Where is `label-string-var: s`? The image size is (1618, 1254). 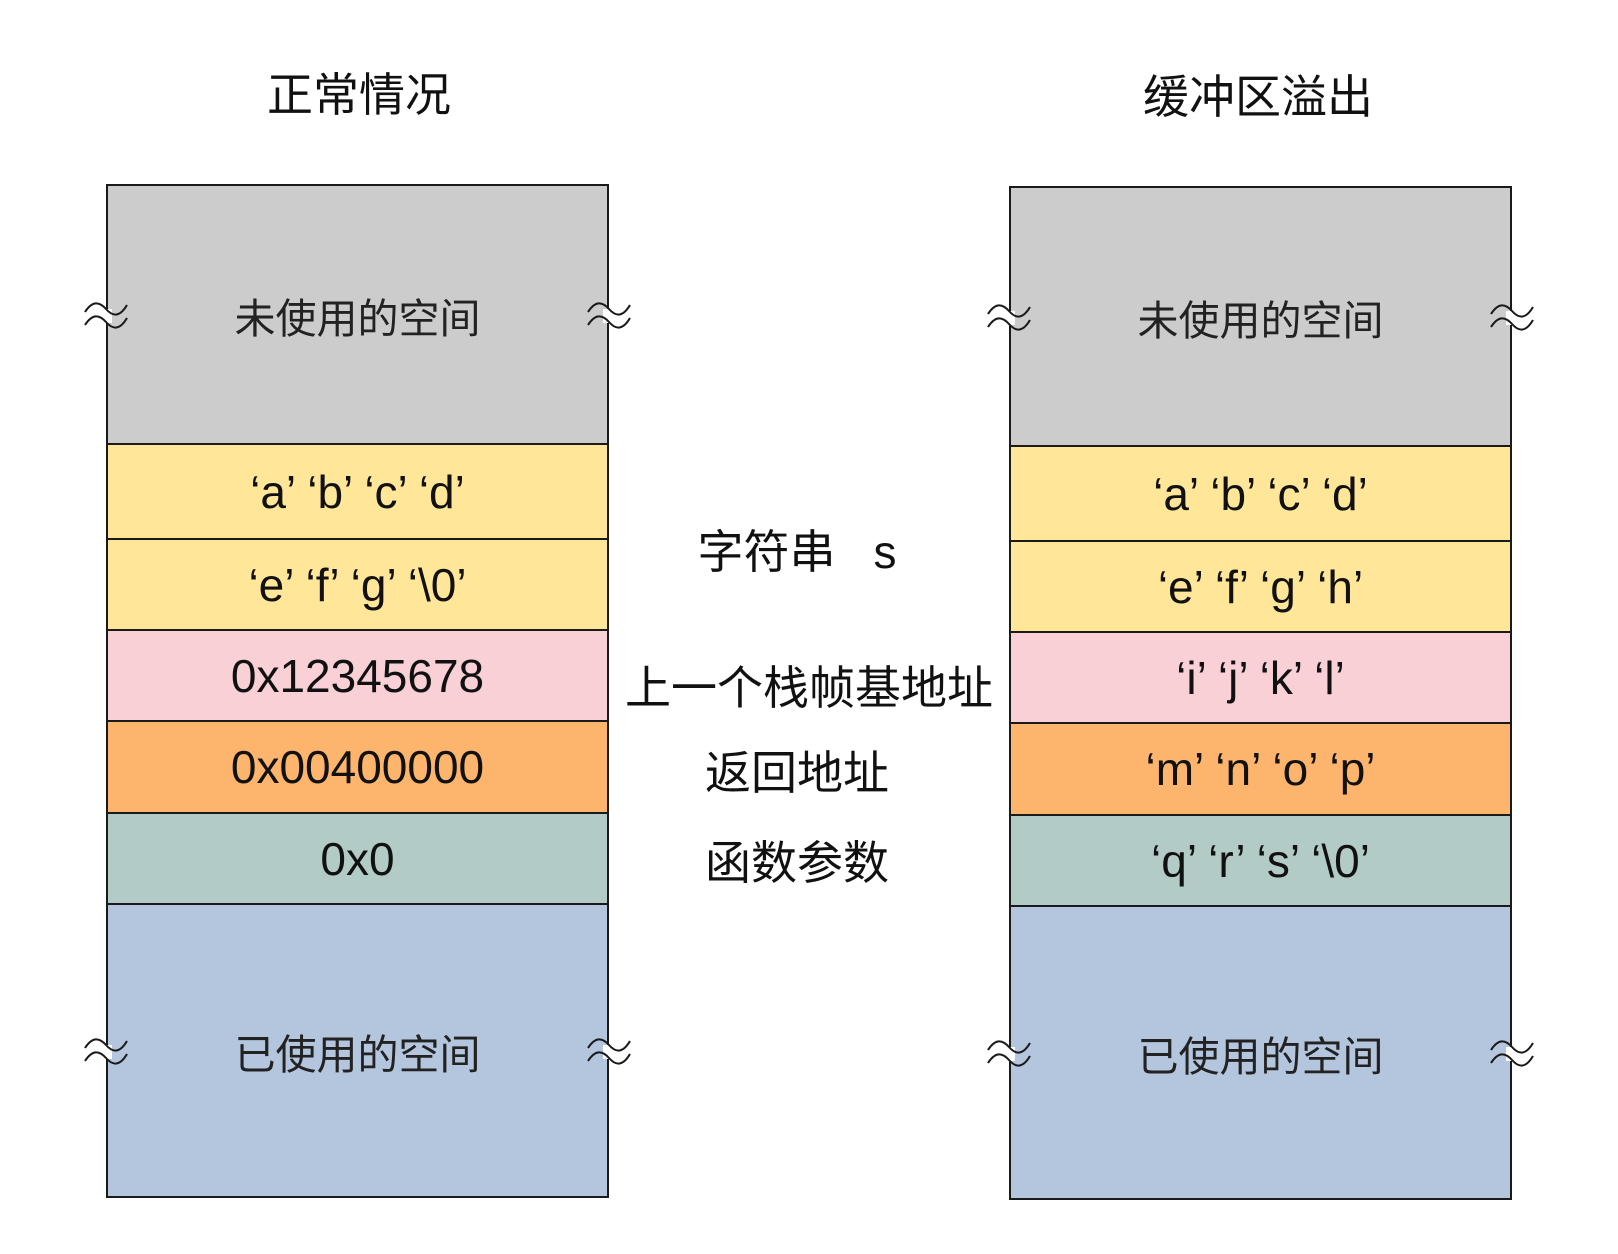 label-string-var: s is located at coordinates (885, 552).